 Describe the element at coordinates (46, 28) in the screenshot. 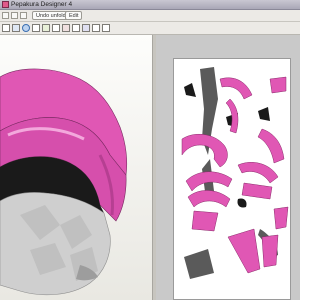

I see `select-icon` at that location.